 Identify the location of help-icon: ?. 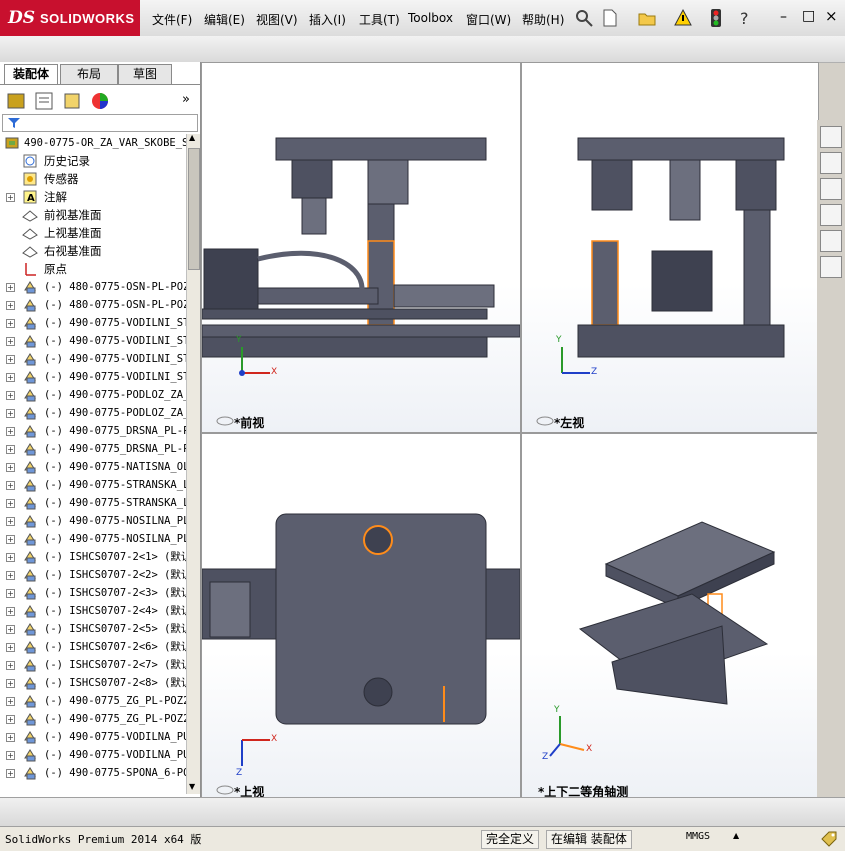
(746, 18).